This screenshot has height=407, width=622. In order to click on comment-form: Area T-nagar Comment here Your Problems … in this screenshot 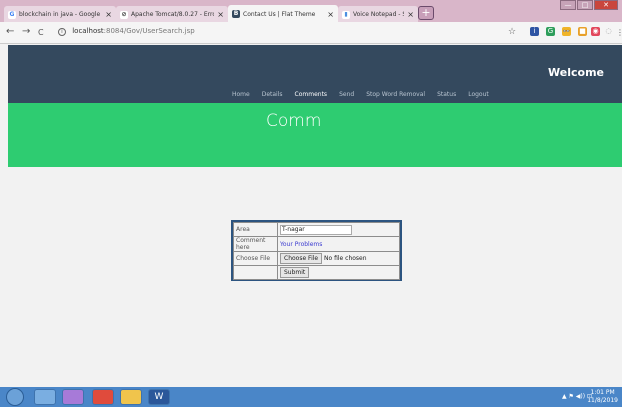, I will do `click(316, 250)`.